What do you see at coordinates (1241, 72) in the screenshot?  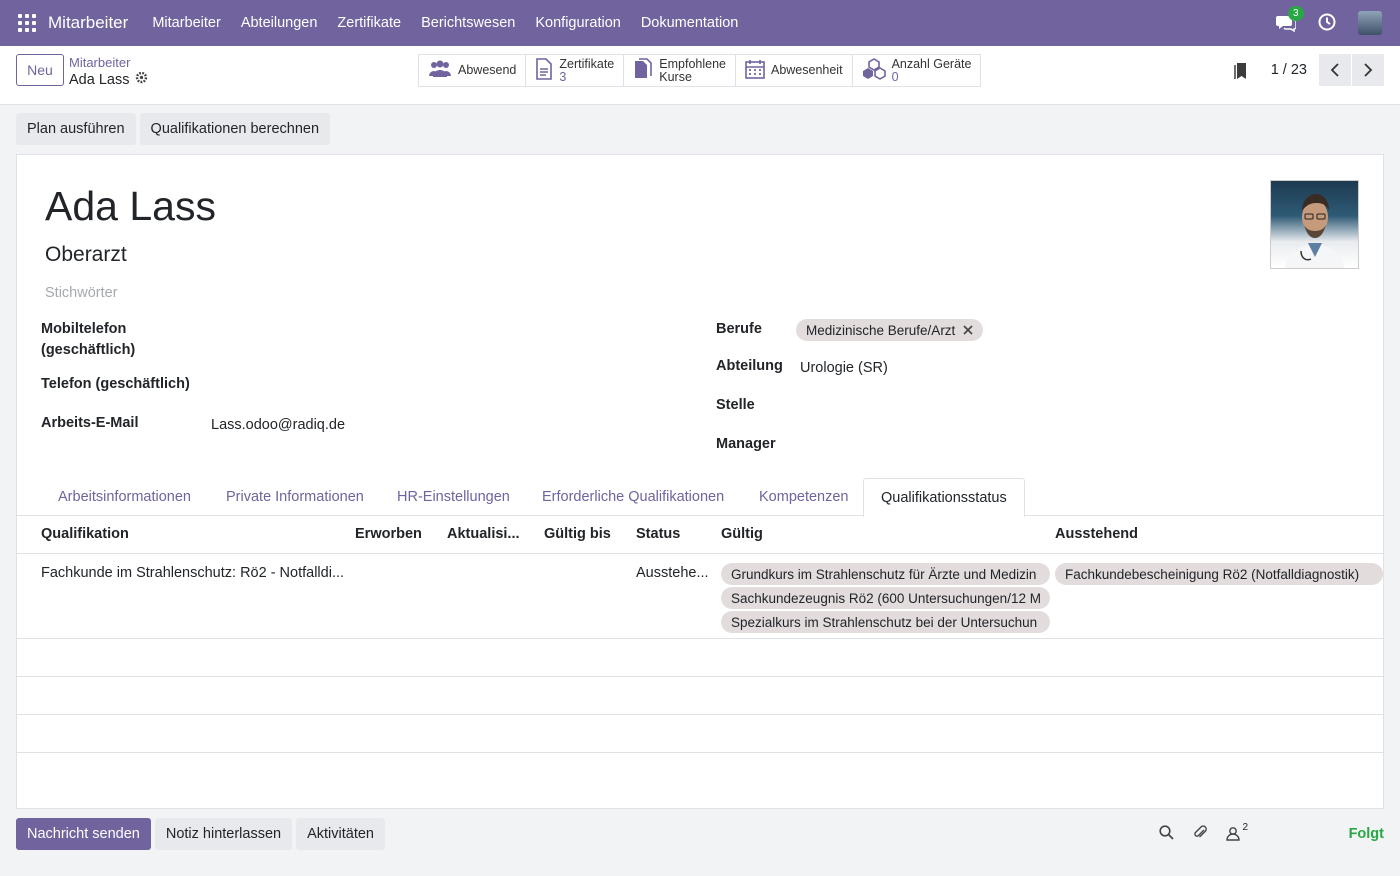 I see `bookmark-icon` at bounding box center [1241, 72].